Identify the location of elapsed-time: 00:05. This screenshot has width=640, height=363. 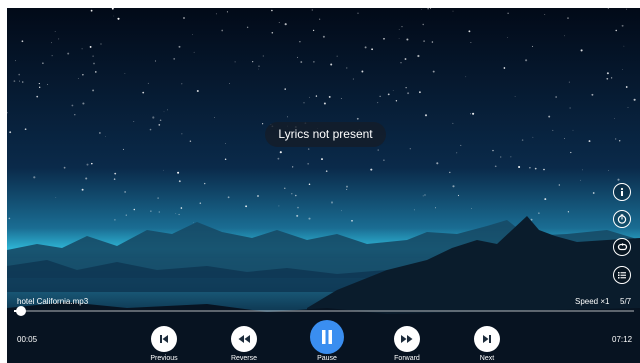
(27, 339).